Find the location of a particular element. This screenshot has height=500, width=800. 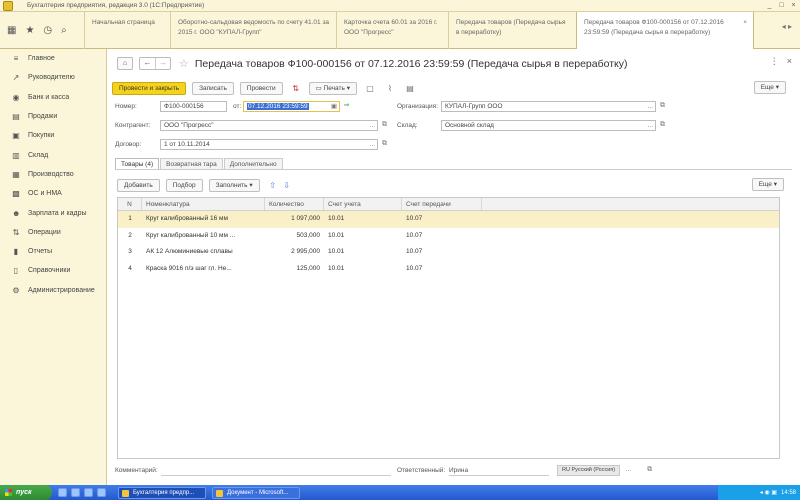

col-nomenclature: Номенклатура is located at coordinates (203, 204).